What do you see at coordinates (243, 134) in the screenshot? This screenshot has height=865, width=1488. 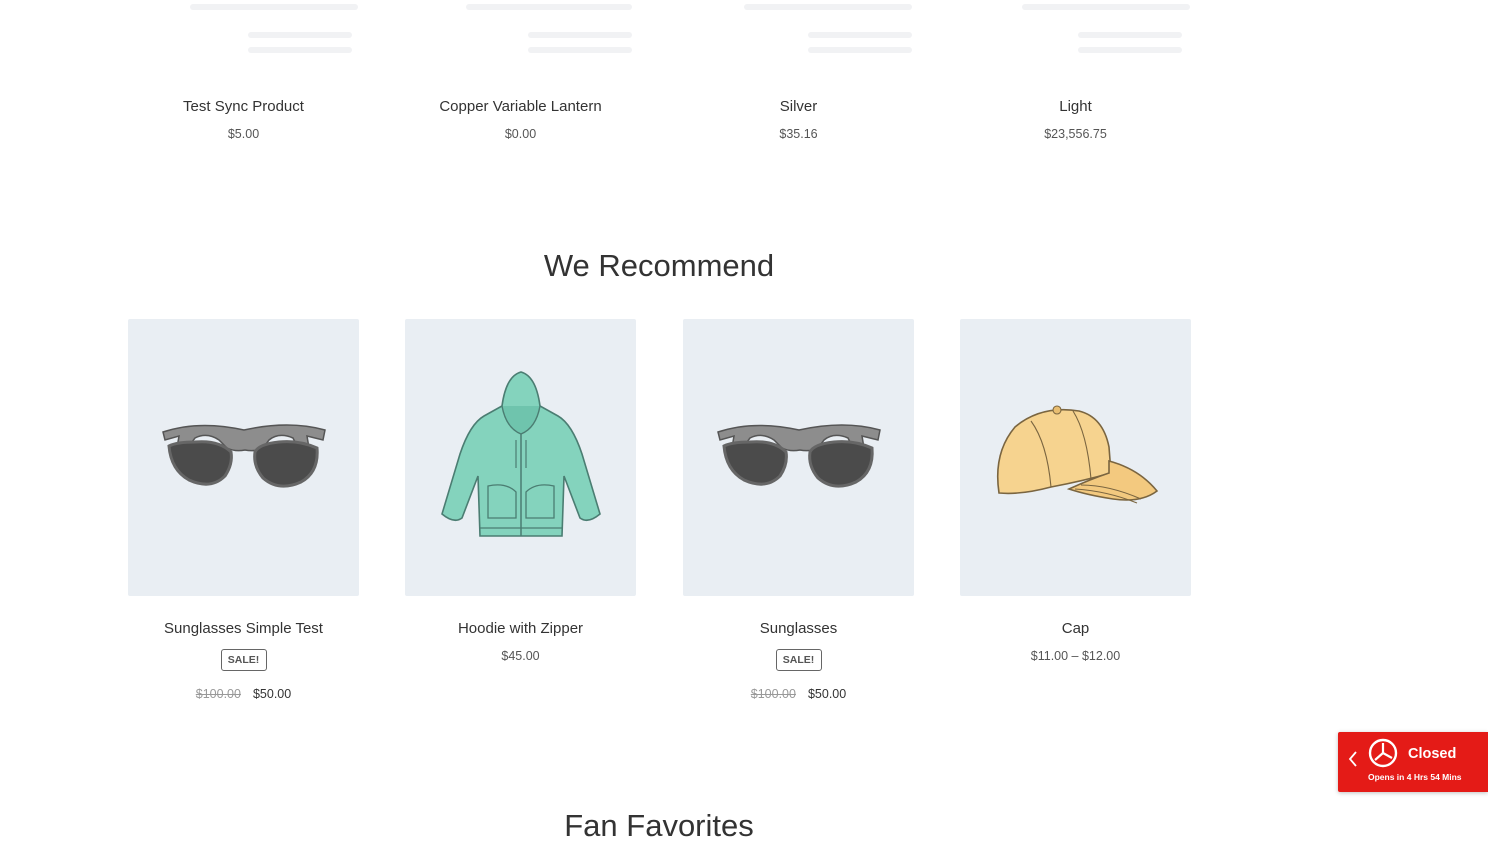 I see `product-price: $5.00` at bounding box center [243, 134].